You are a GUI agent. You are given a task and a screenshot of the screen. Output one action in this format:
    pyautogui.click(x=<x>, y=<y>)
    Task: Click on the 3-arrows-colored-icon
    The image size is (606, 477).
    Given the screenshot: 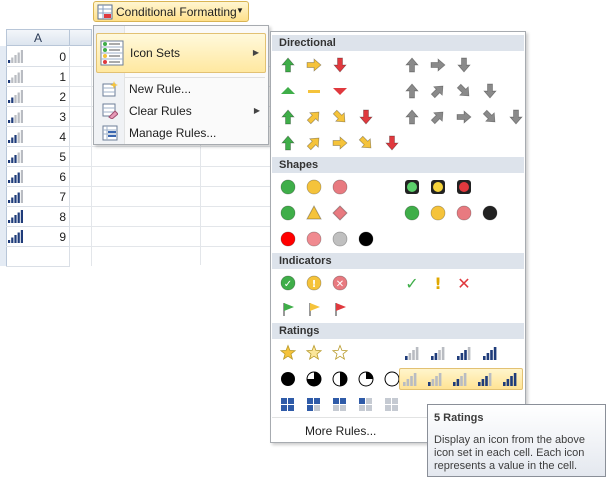 What is the action you would take?
    pyautogui.click(x=314, y=65)
    